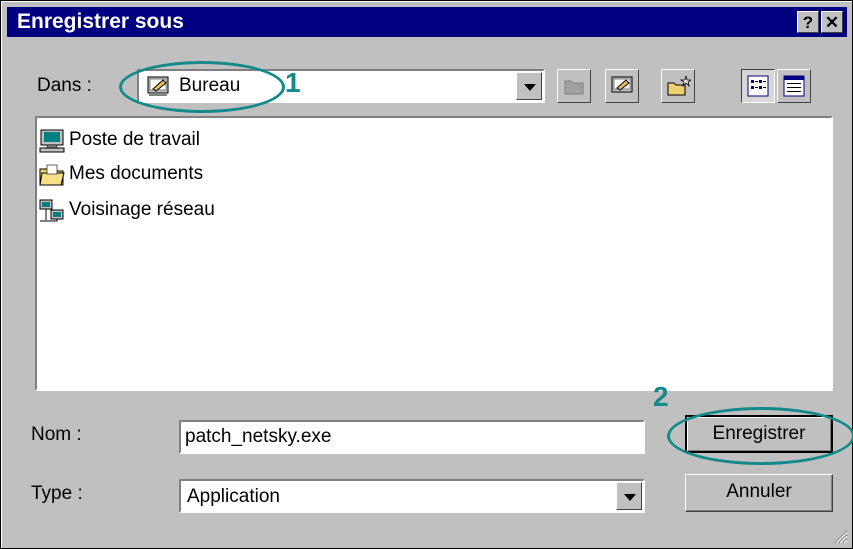 The height and width of the screenshot is (549, 853). What do you see at coordinates (832, 22) in the screenshot?
I see `close-button: ✕` at bounding box center [832, 22].